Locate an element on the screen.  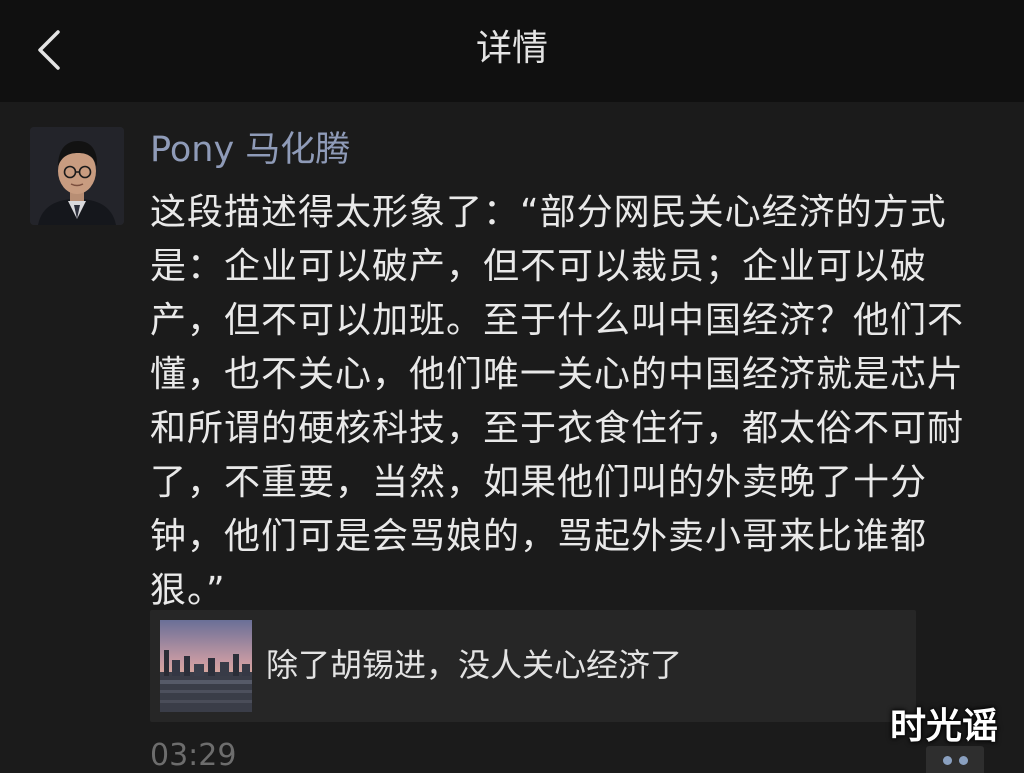
shared-article-card: 除了胡锡进，没人关心经济了 is located at coordinates (533, 666).